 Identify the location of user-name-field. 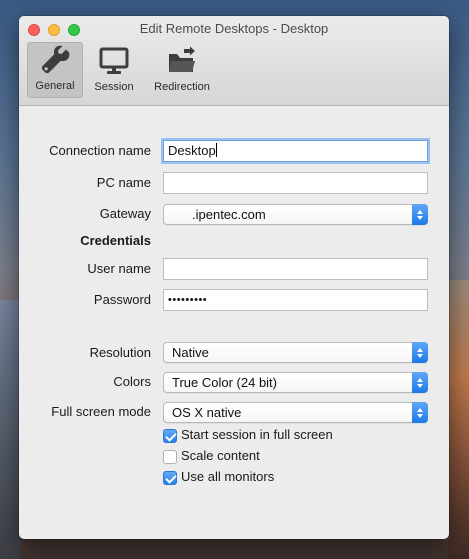
(295, 269).